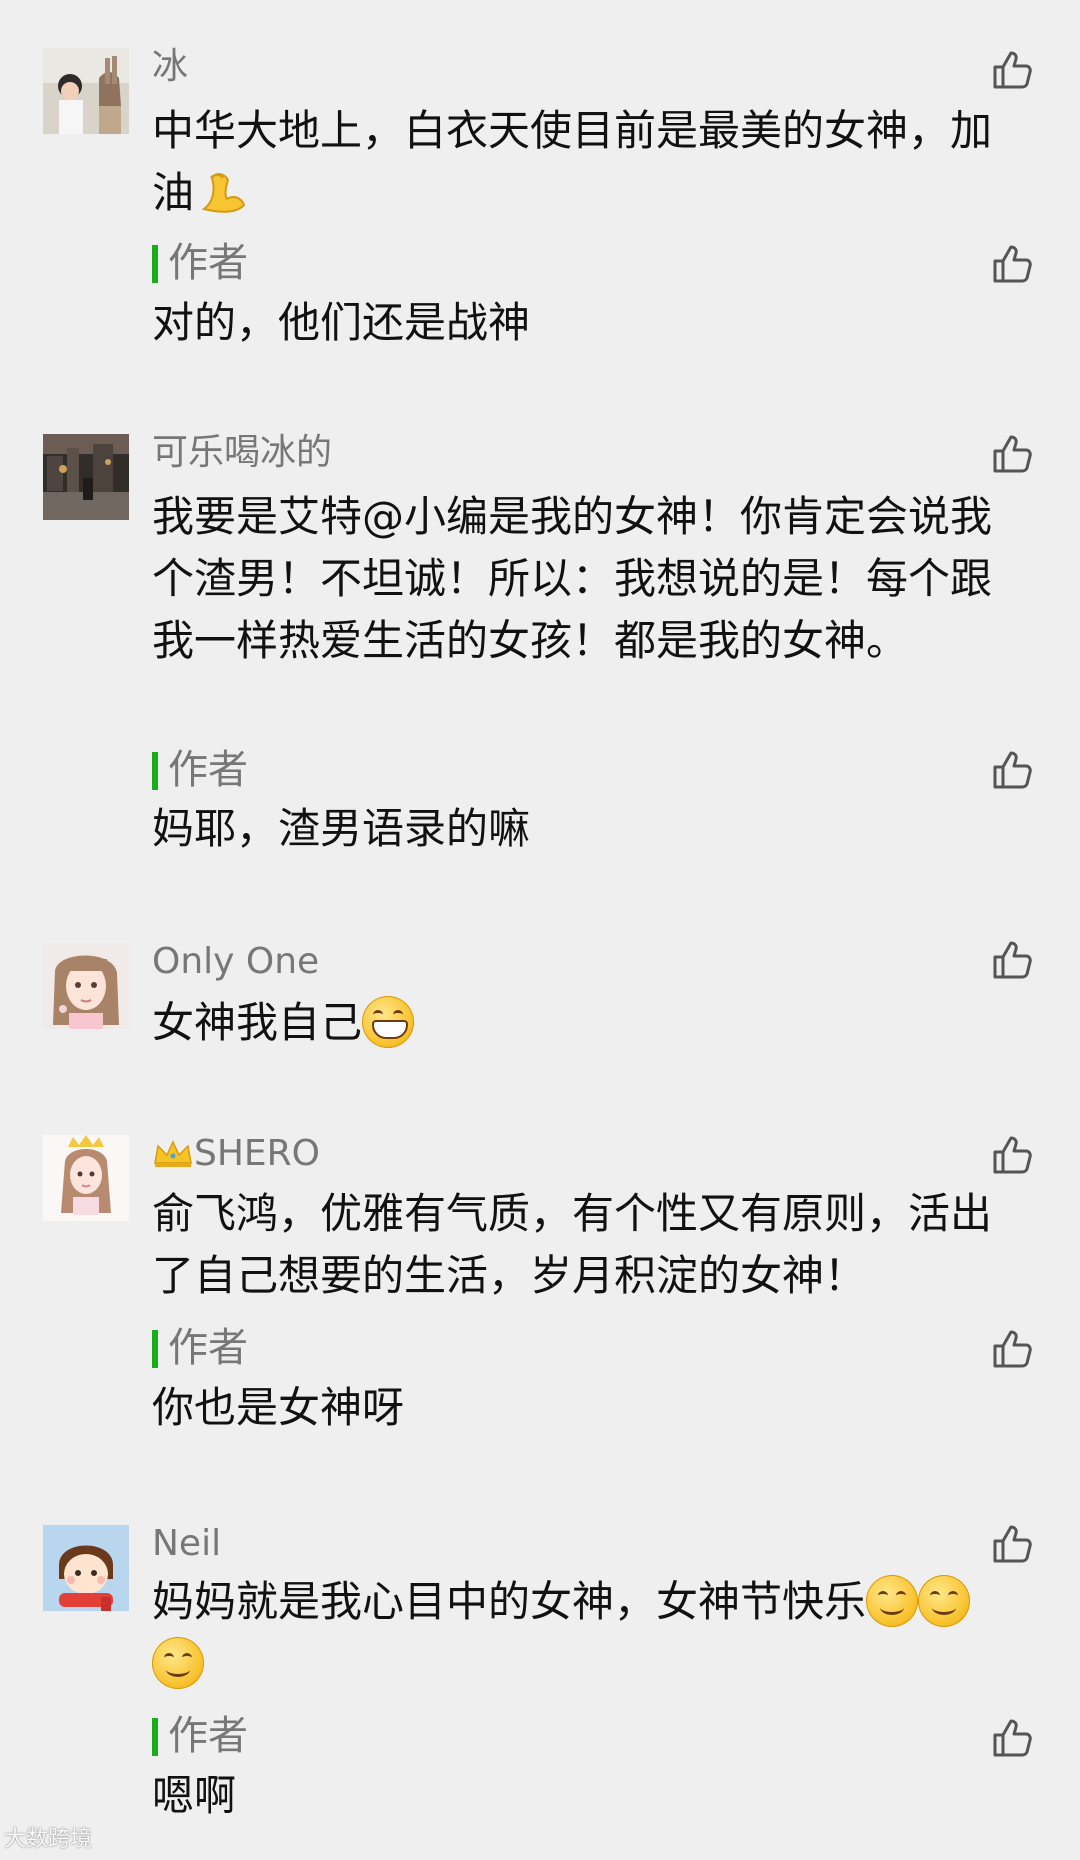 The height and width of the screenshot is (1860, 1080). Describe the element at coordinates (572, 161) in the screenshot. I see `comment-text-body: 中华大地上，白衣天使目前是最美的女神，加油` at that location.